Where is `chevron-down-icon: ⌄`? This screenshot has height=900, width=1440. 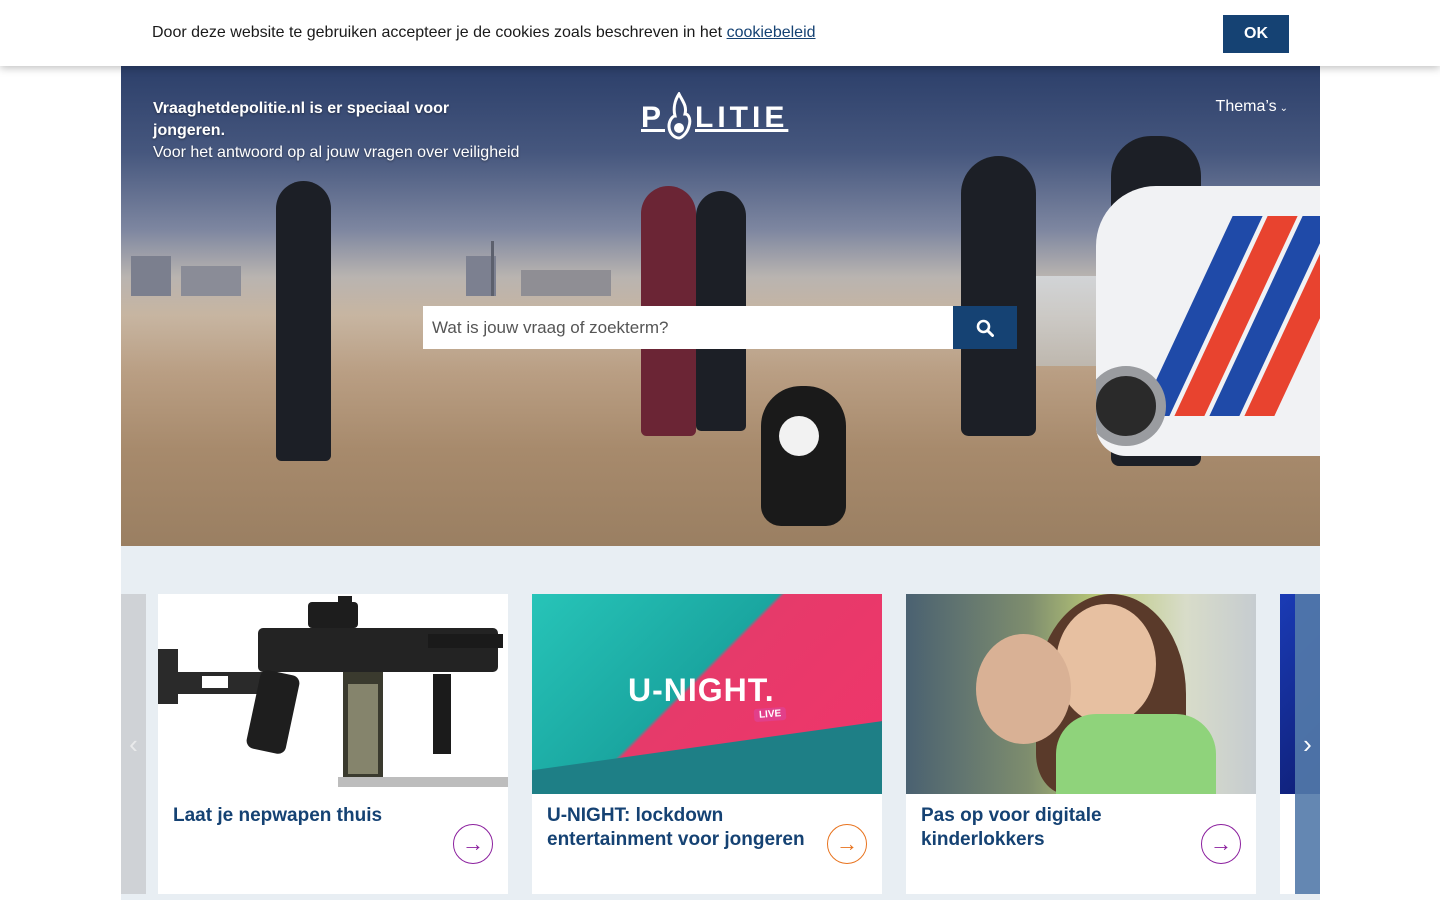
chevron-down-icon: ⌄ is located at coordinates (1283, 108).